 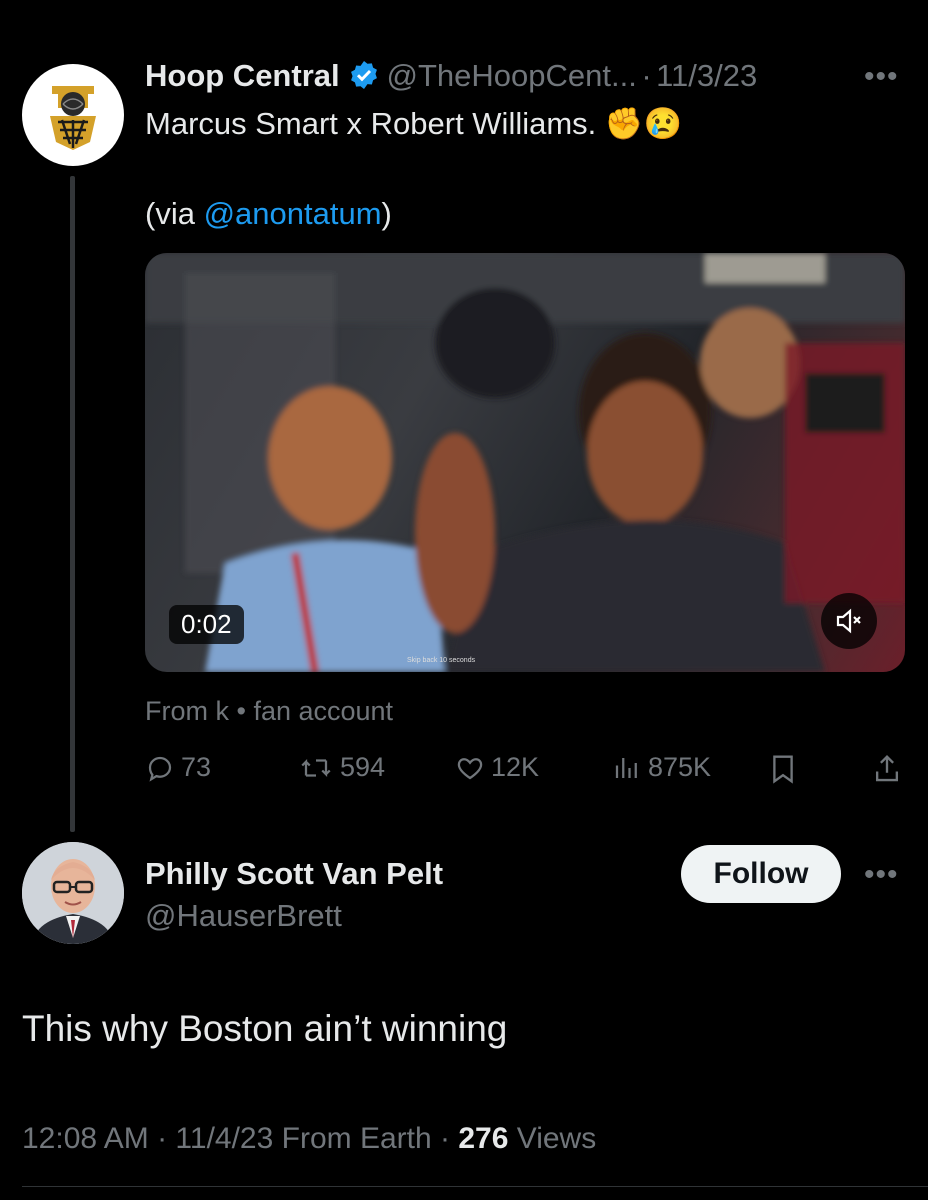 I want to click on via-prefix: (via, so click(x=174, y=213).